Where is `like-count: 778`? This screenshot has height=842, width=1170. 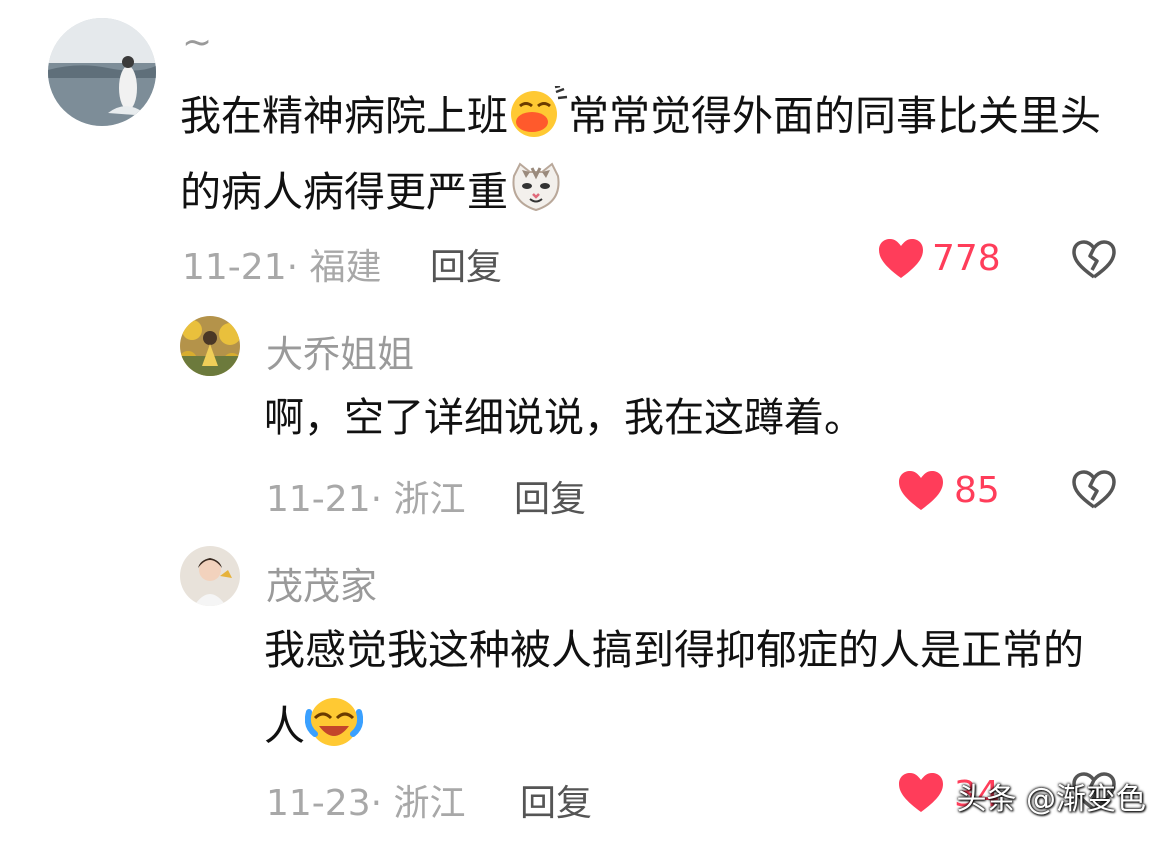 like-count: 778 is located at coordinates (966, 258).